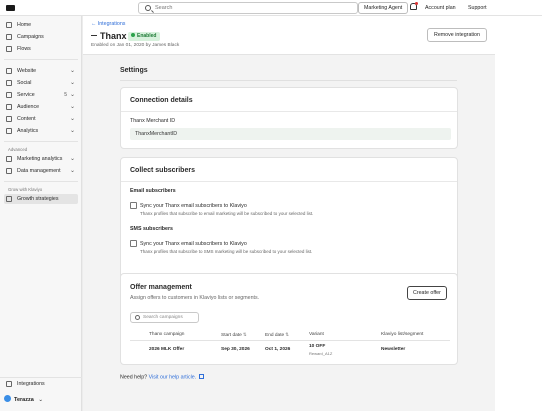 Image resolution: width=542 pixels, height=411 pixels. What do you see at coordinates (25, 189) in the screenshot?
I see `sidebar-section-grow: Grow with Klaviyo` at bounding box center [25, 189].